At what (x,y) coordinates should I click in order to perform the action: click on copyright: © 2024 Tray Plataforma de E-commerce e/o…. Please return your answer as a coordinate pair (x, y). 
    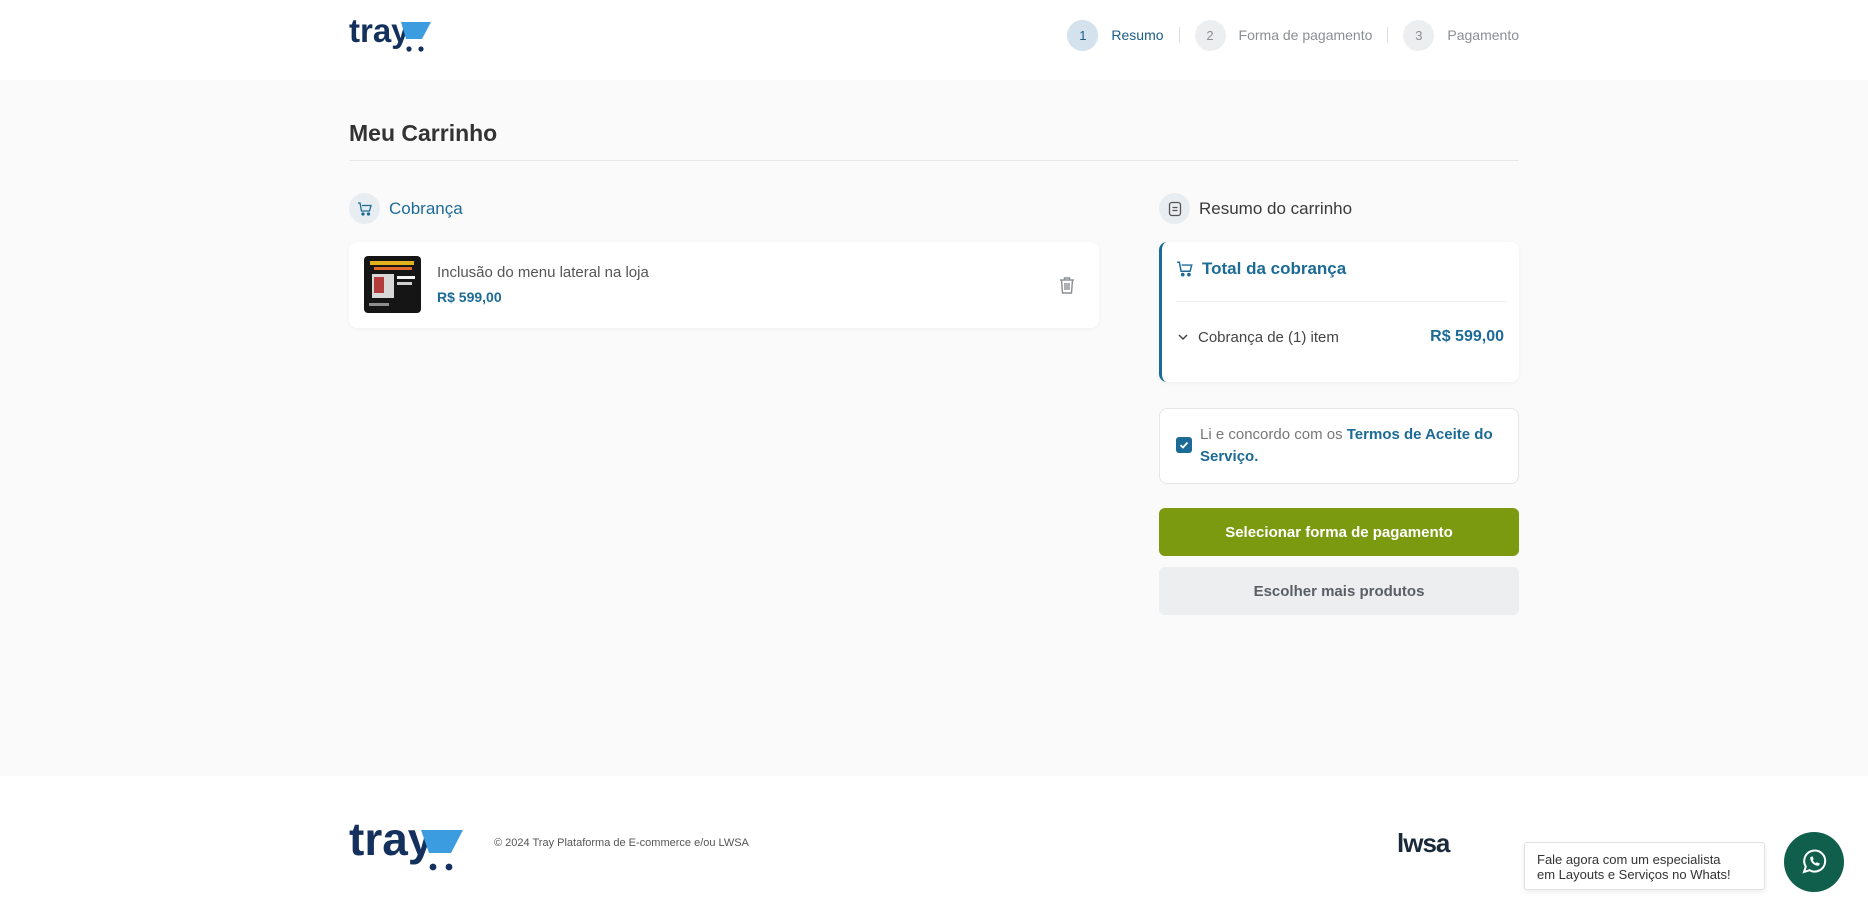
    Looking at the image, I should click on (621, 843).